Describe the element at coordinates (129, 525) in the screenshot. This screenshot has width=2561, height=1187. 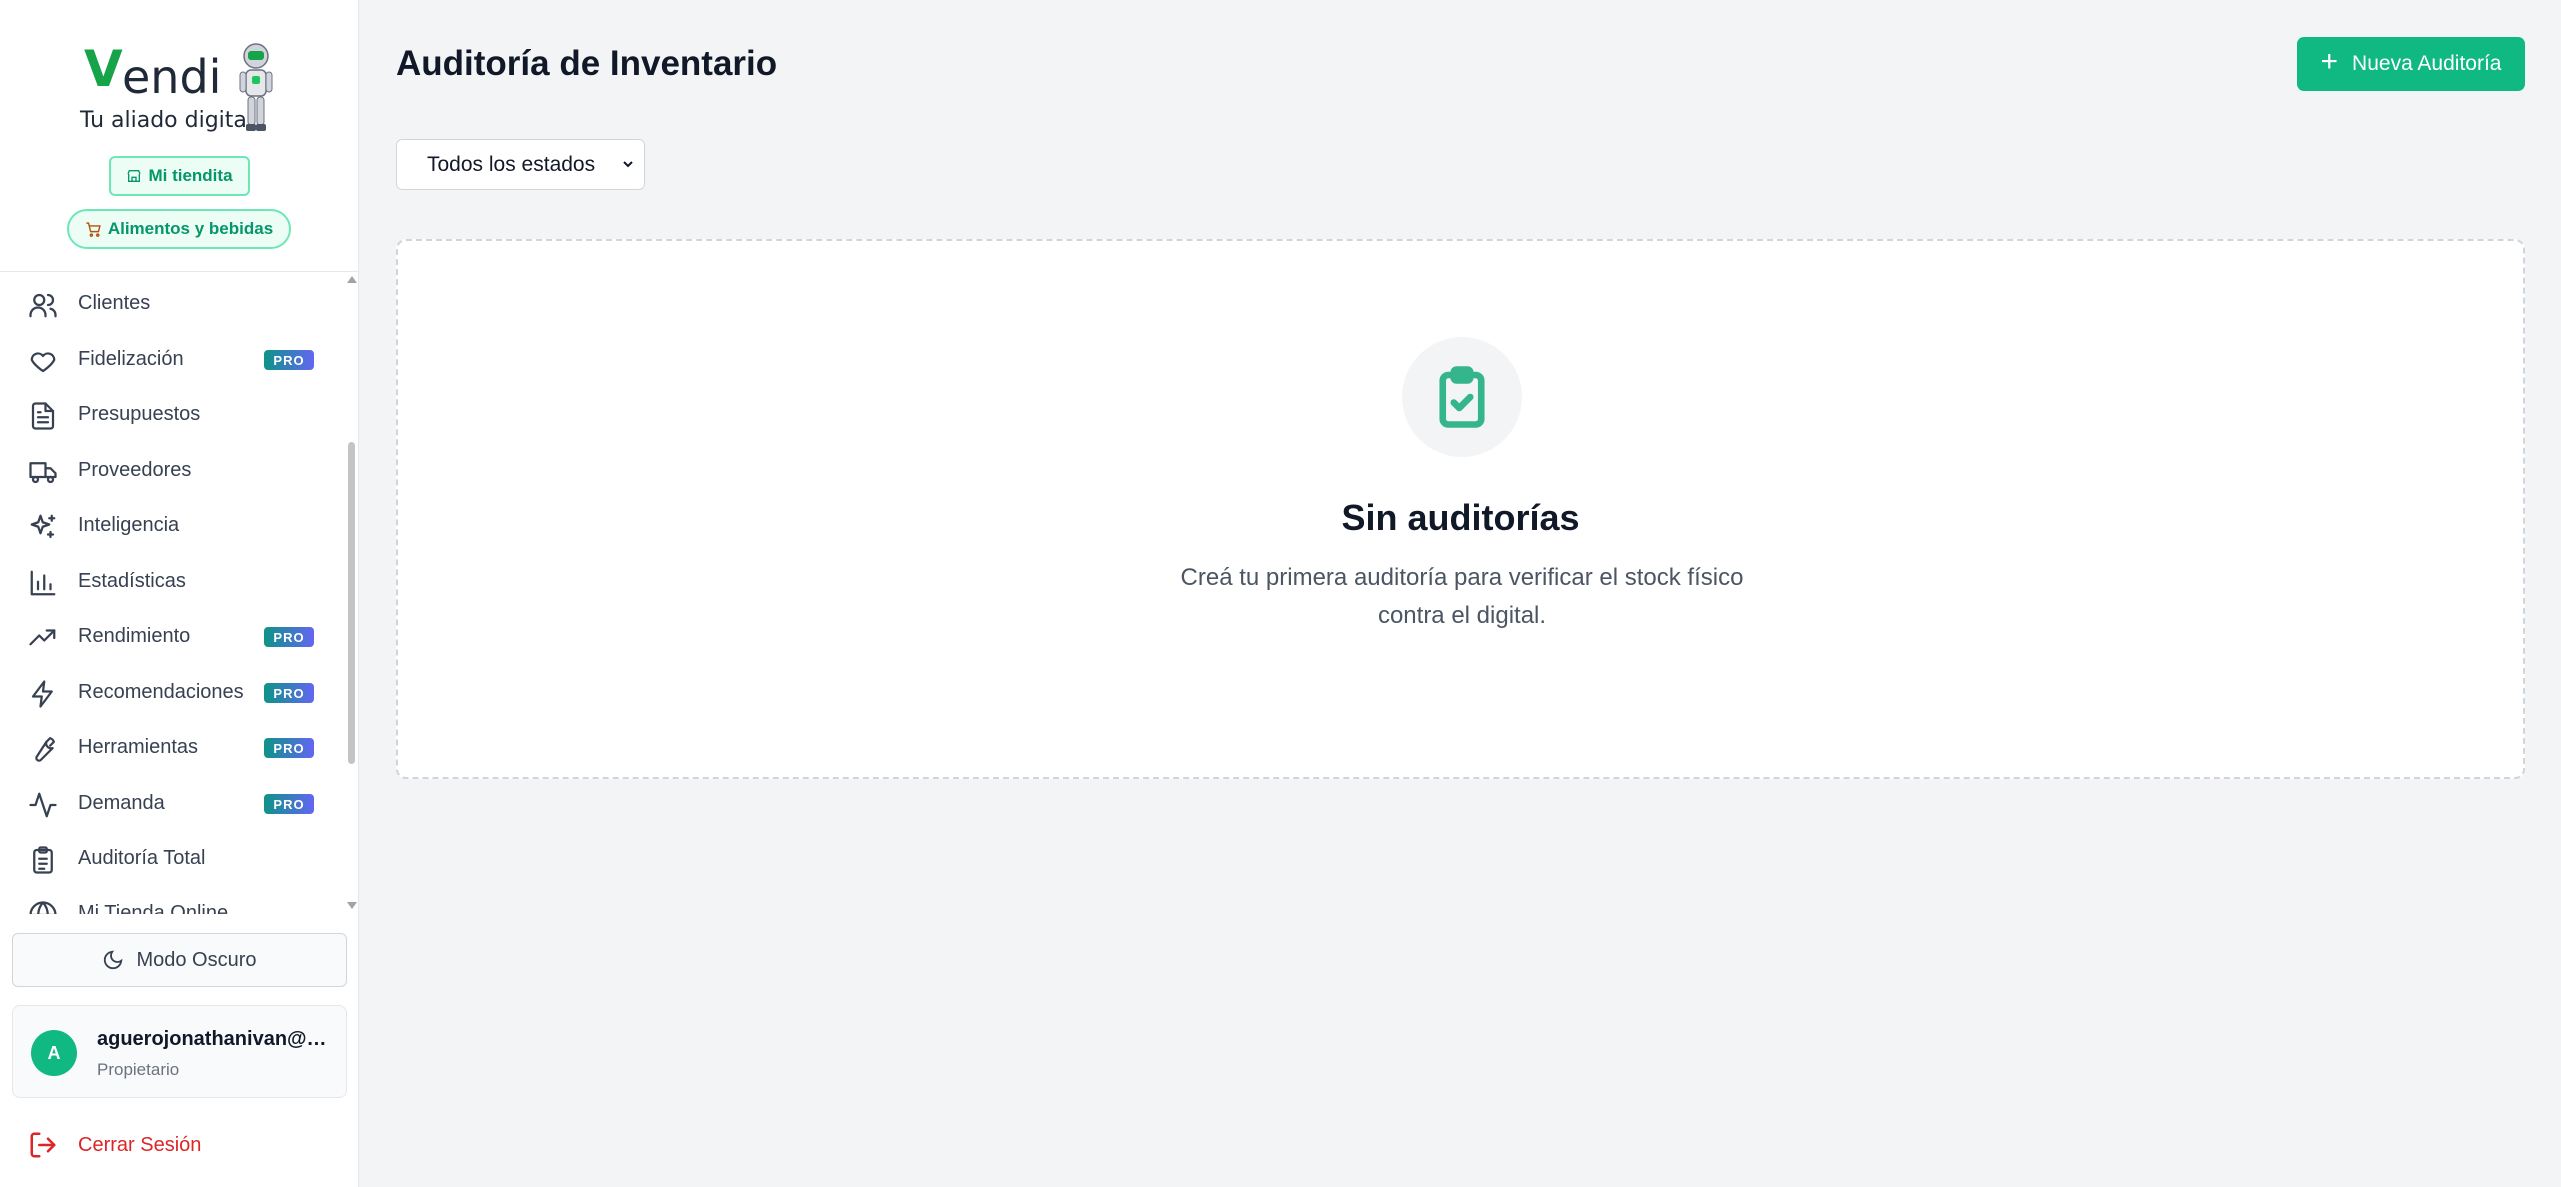
I see `sidebar-item-label: Inteligencia` at that location.